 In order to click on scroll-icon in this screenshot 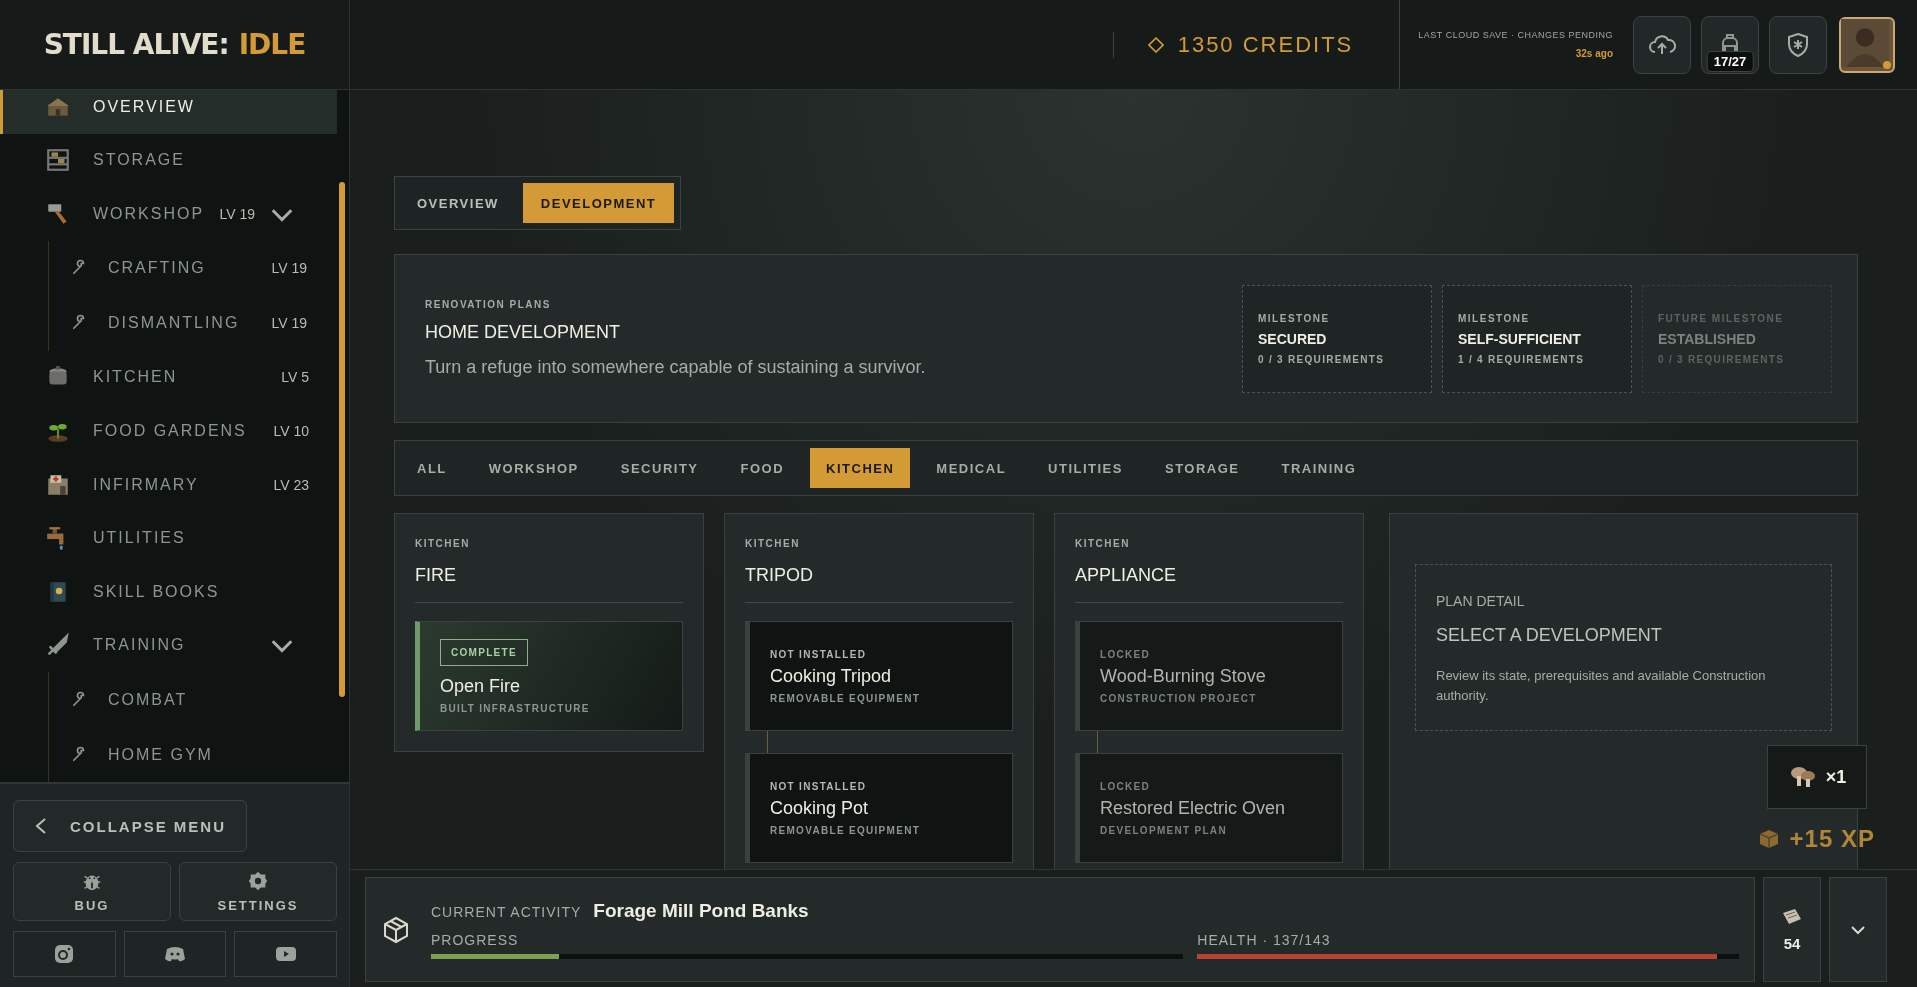, I will do `click(1792, 917)`.